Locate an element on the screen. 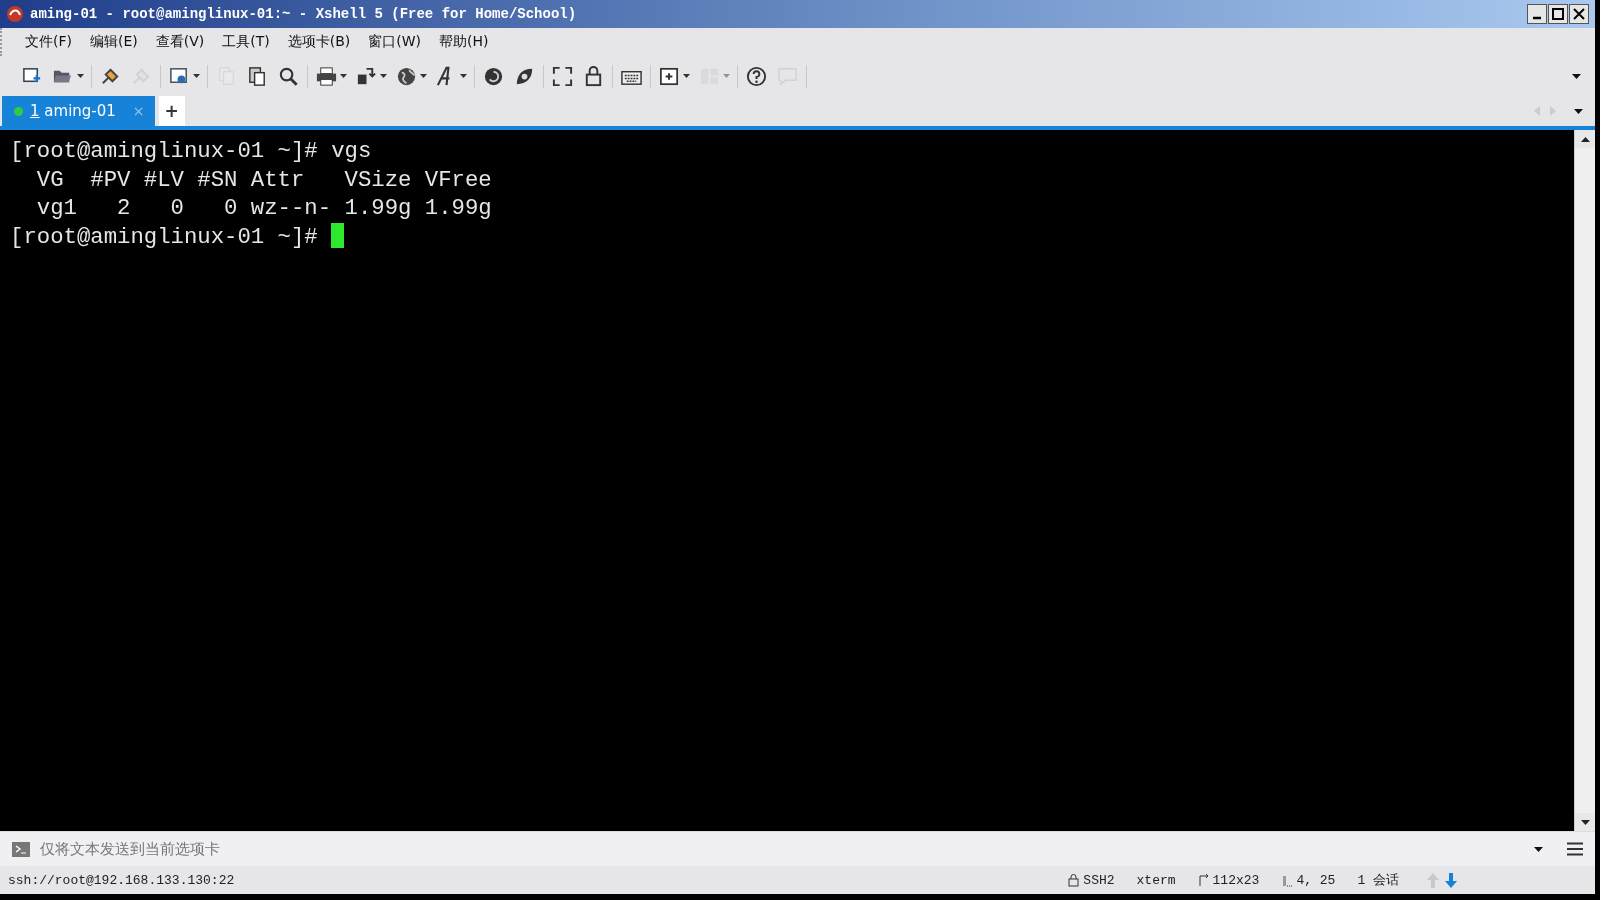 The image size is (1600, 900). menu-item: 窗口(W) is located at coordinates (395, 42).